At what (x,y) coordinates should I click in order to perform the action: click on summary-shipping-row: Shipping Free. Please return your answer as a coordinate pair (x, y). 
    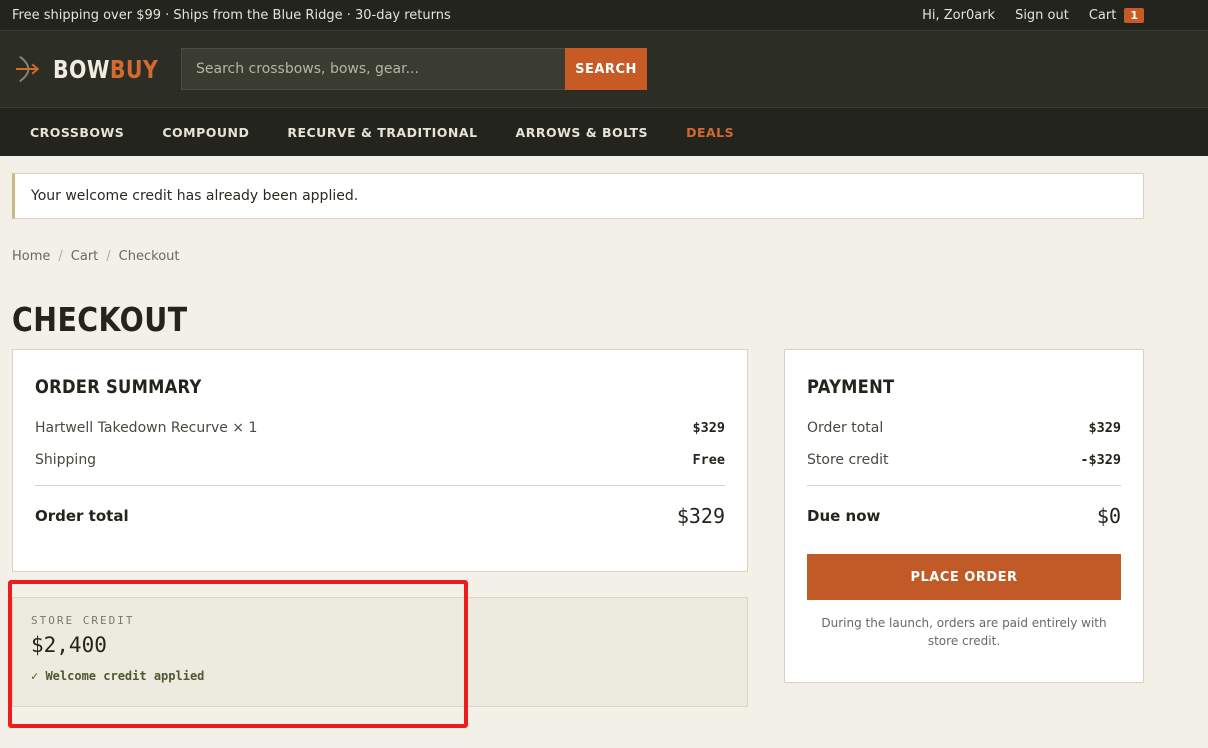
    Looking at the image, I should click on (380, 460).